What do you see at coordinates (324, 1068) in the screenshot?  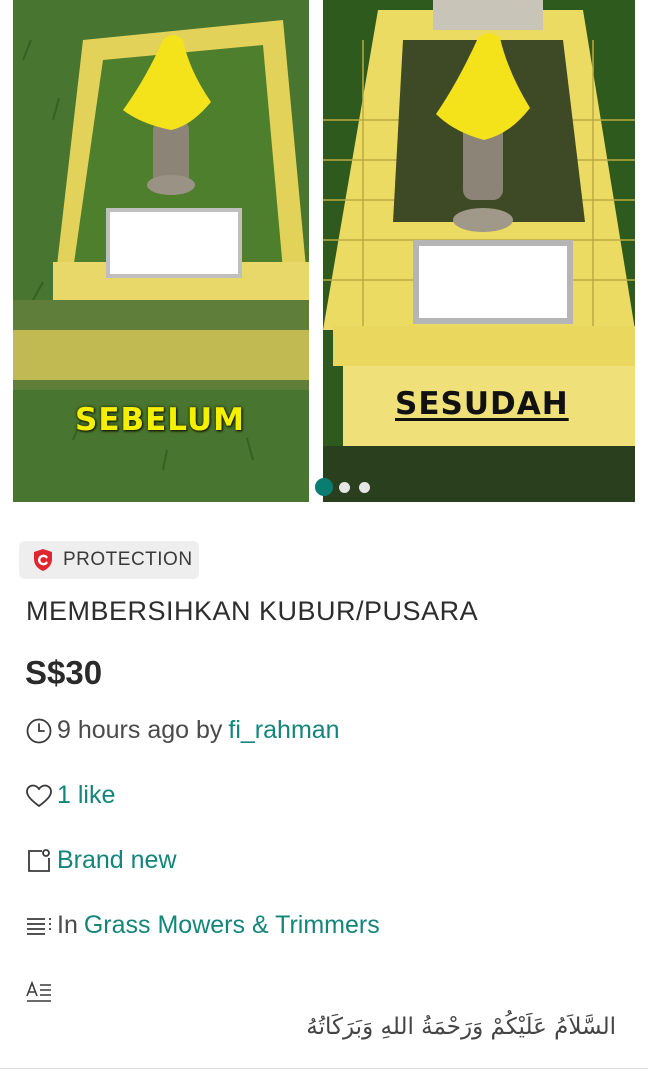 I see `divider` at bounding box center [324, 1068].